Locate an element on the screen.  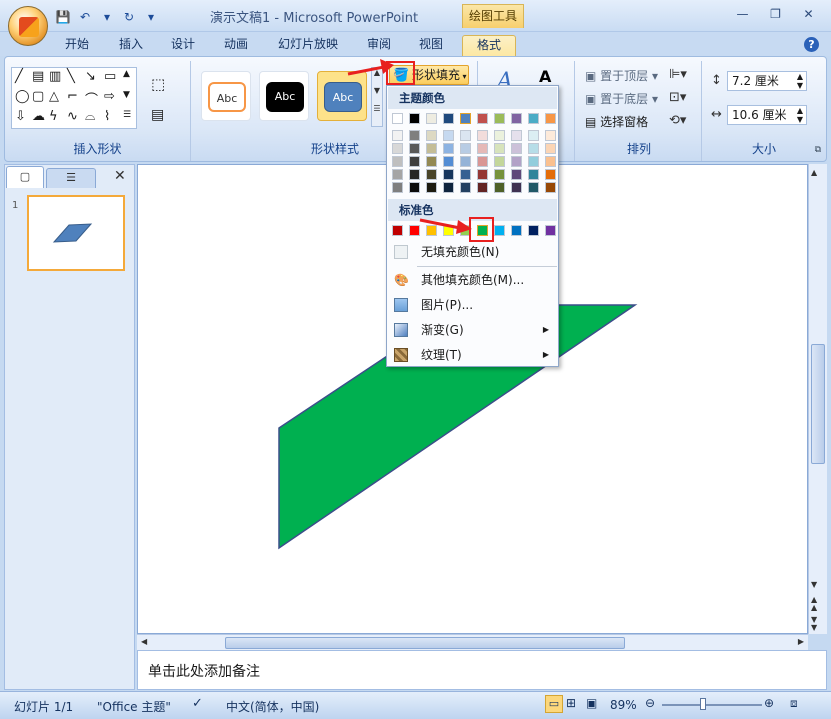
dropdown-arrow-icon: ▾ is located at coordinates (107, 17).